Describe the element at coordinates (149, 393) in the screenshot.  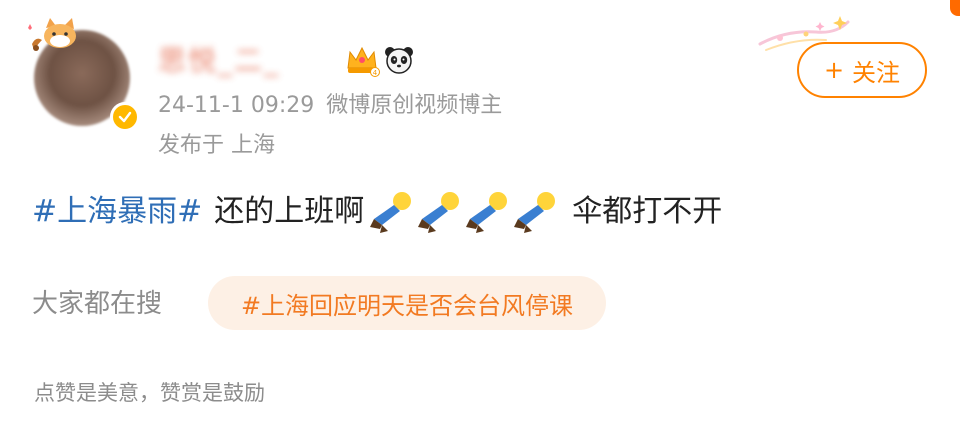
I see `like-reward-hint: 点赞是美意，赞赏是鼓励` at that location.